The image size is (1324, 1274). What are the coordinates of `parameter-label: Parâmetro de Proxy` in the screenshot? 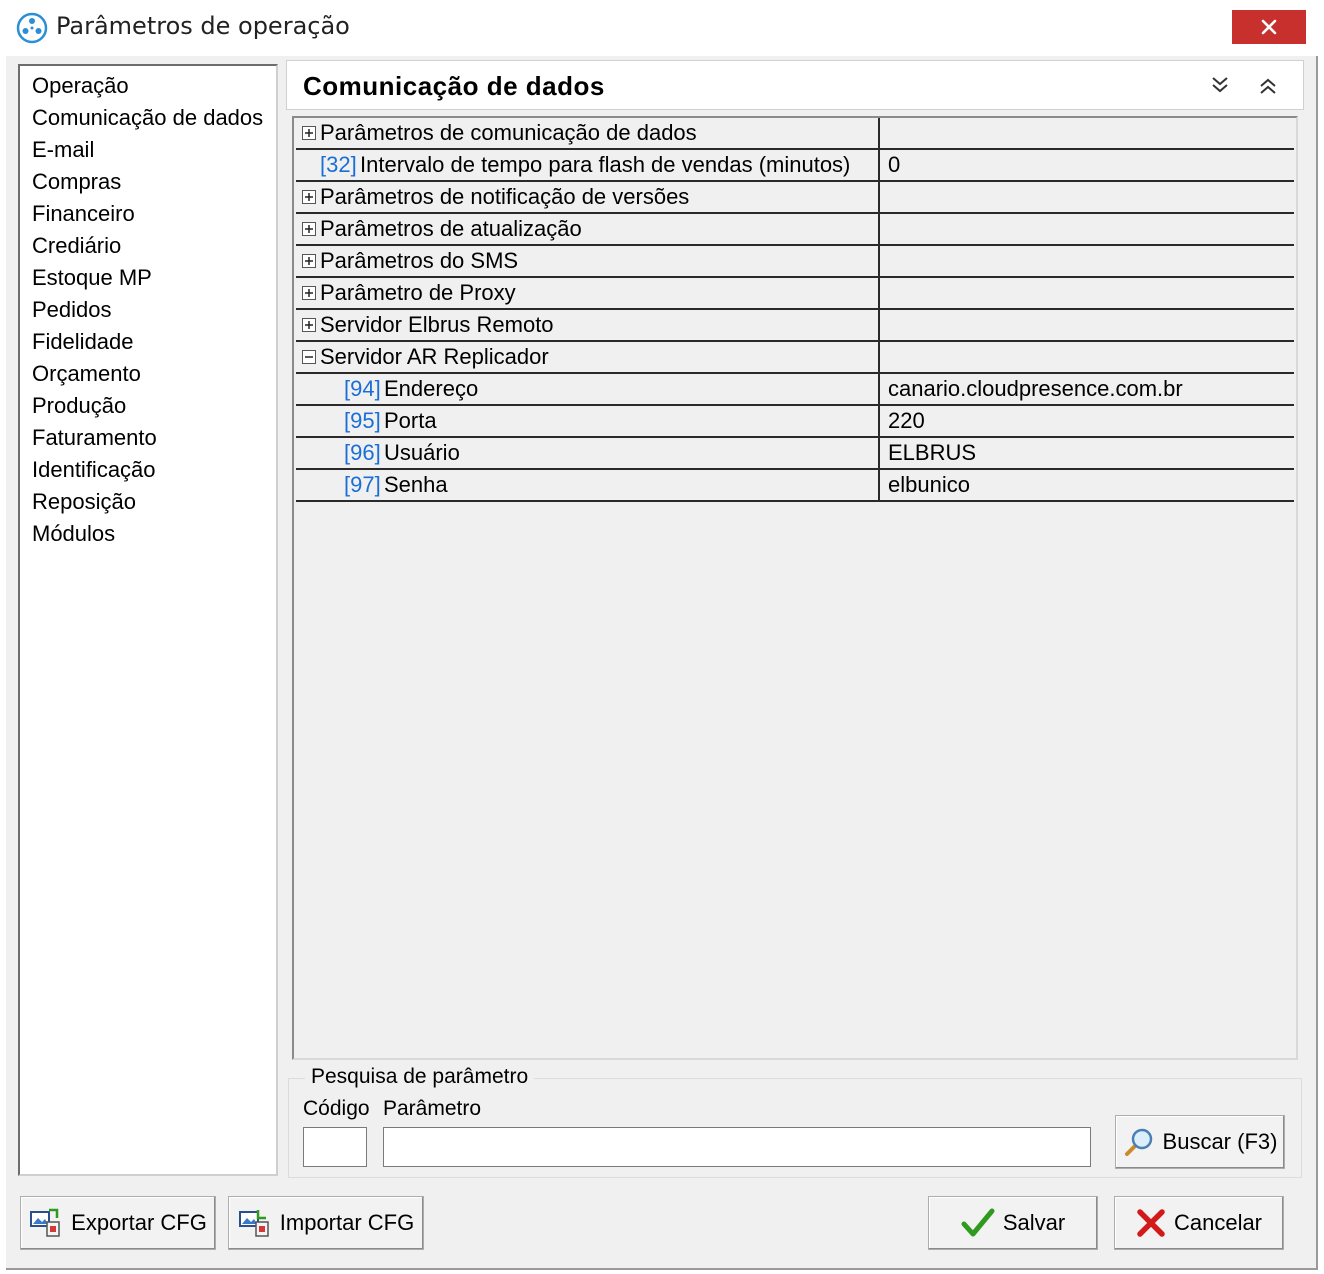 It's located at (418, 292).